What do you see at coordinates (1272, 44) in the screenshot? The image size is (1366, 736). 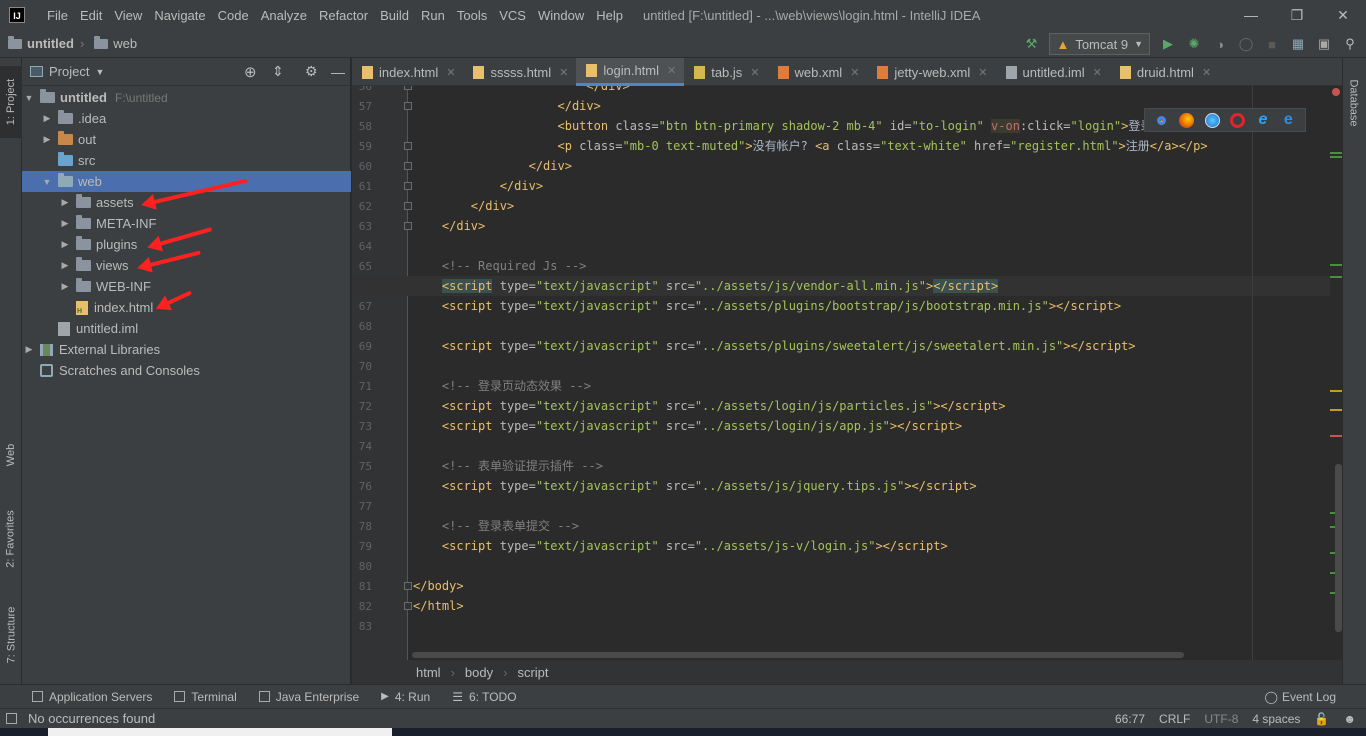 I see `stop-icon: ■` at bounding box center [1272, 44].